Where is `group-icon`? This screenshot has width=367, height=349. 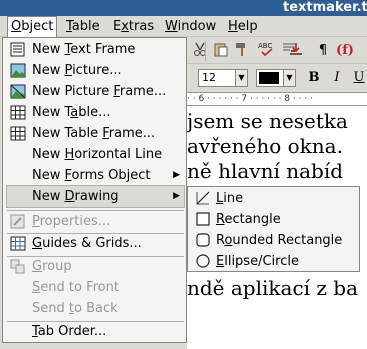
group-icon is located at coordinates (18, 266).